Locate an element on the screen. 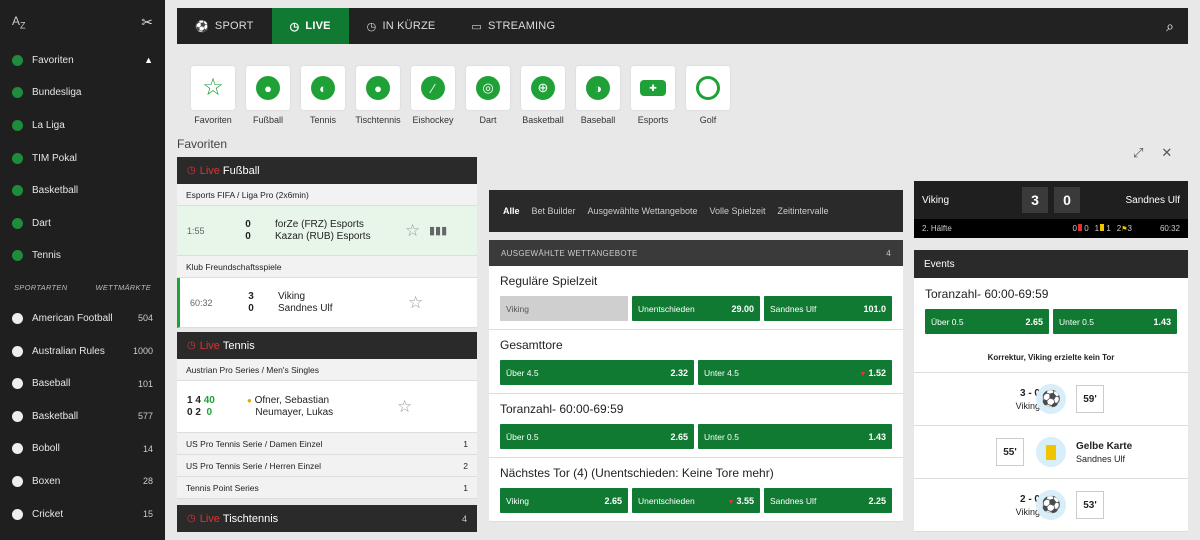 The width and height of the screenshot is (1200, 540). events-header: Events is located at coordinates (1051, 264).